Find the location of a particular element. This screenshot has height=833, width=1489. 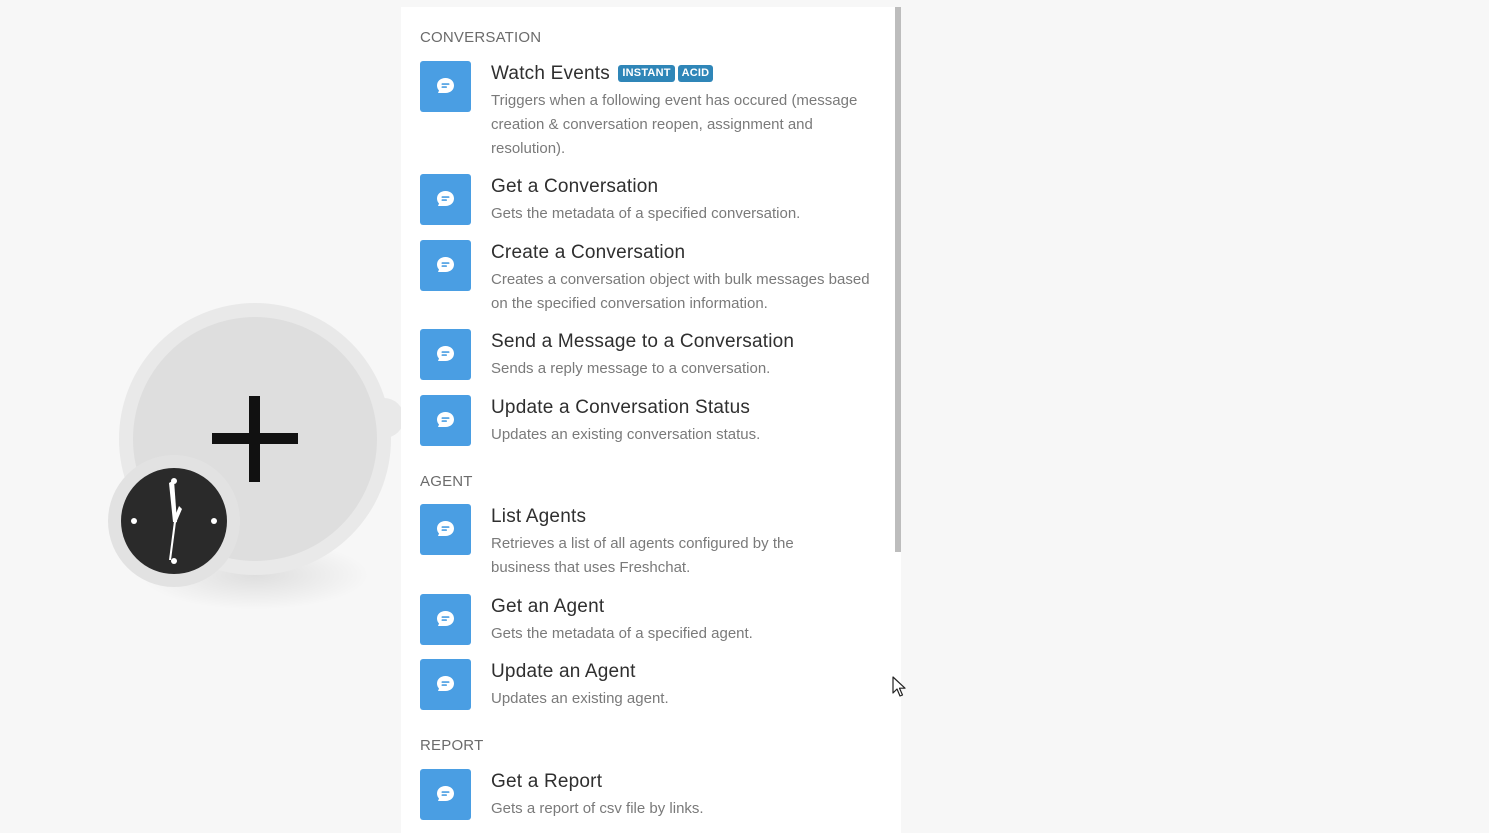

item-description: Updates an existing conversation status. is located at coordinates (626, 434).